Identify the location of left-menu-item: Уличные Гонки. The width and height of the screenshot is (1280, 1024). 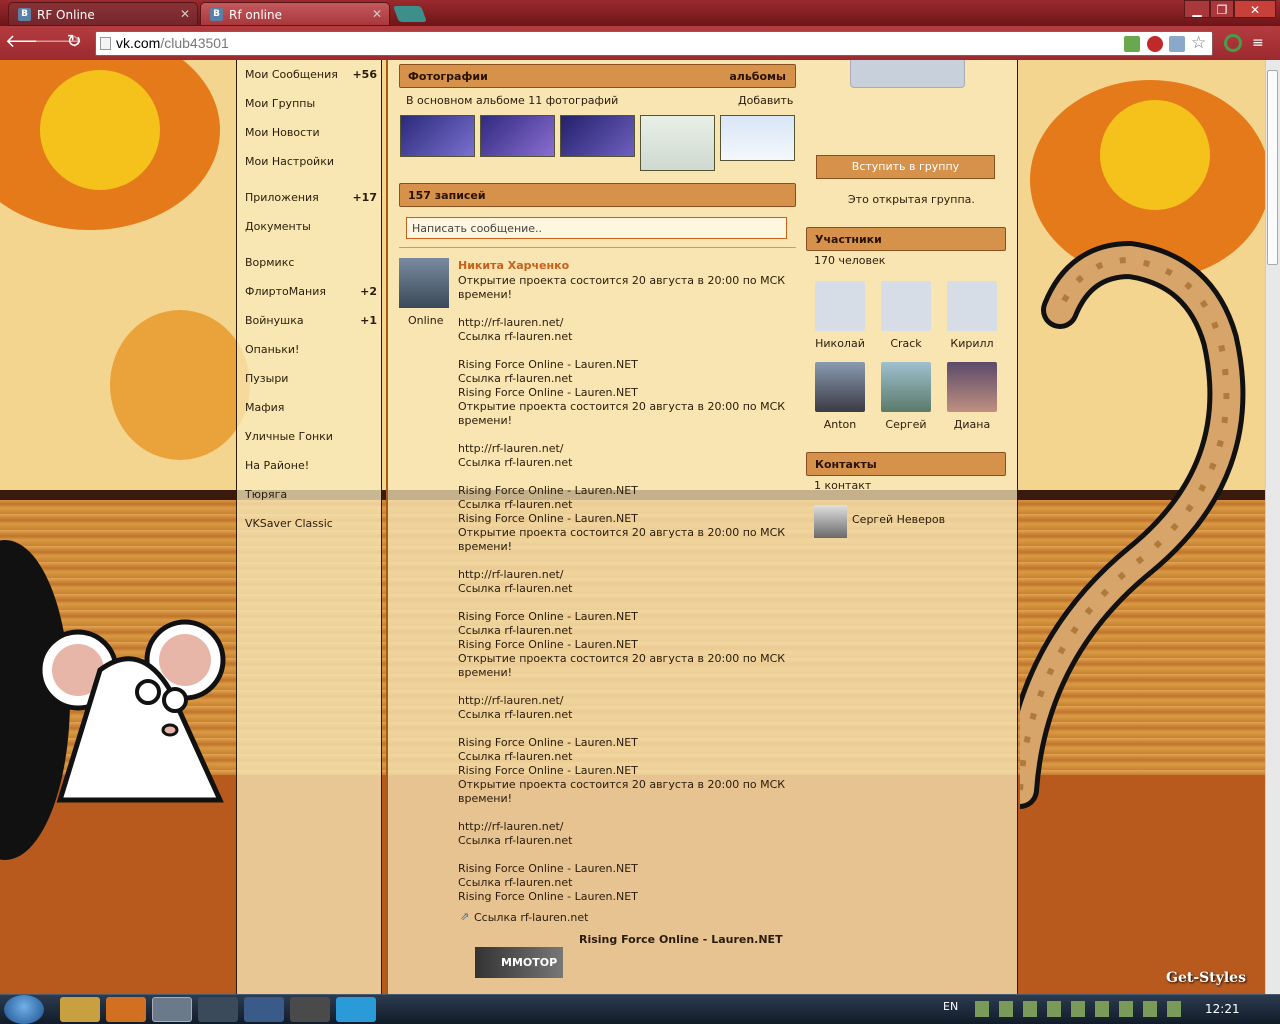
(311, 436).